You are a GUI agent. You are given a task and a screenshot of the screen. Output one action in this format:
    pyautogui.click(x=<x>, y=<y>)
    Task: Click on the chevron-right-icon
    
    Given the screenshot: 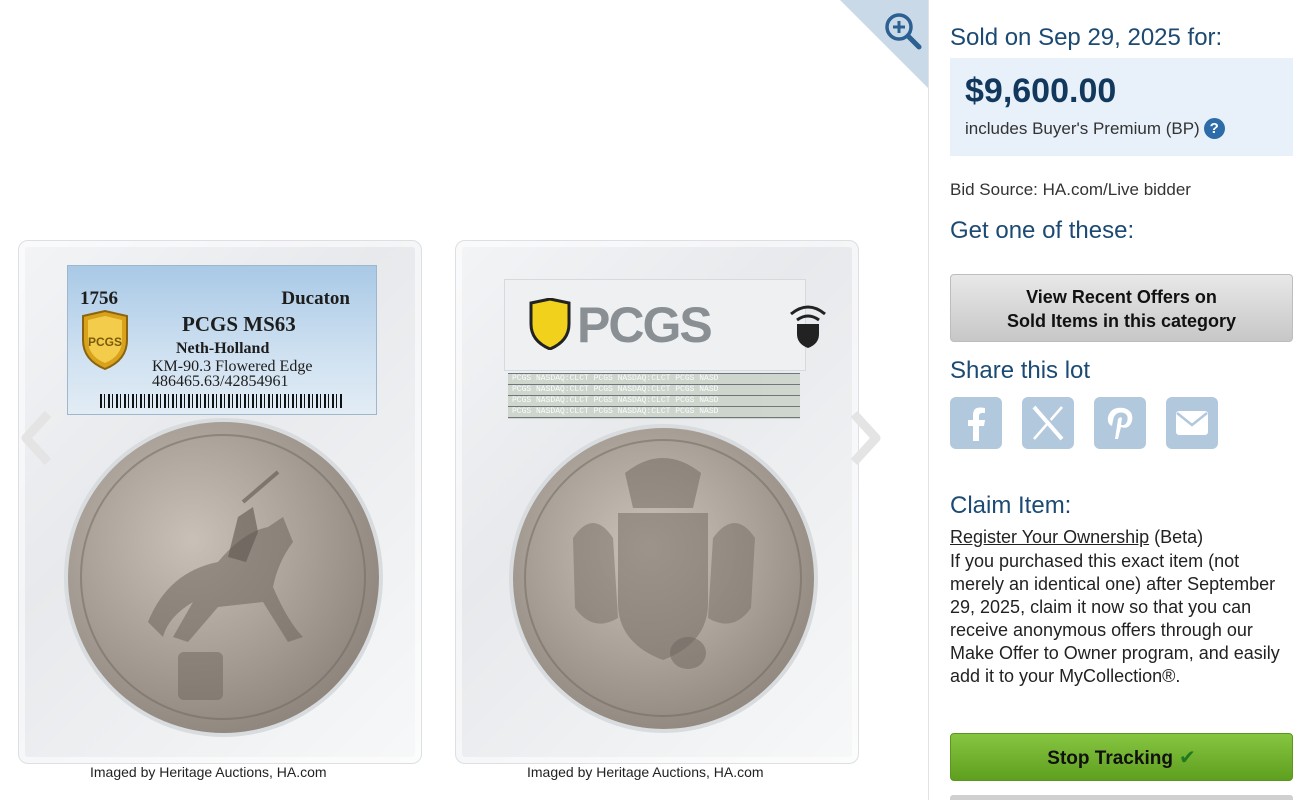 What is the action you would take?
    pyautogui.click(x=866, y=438)
    